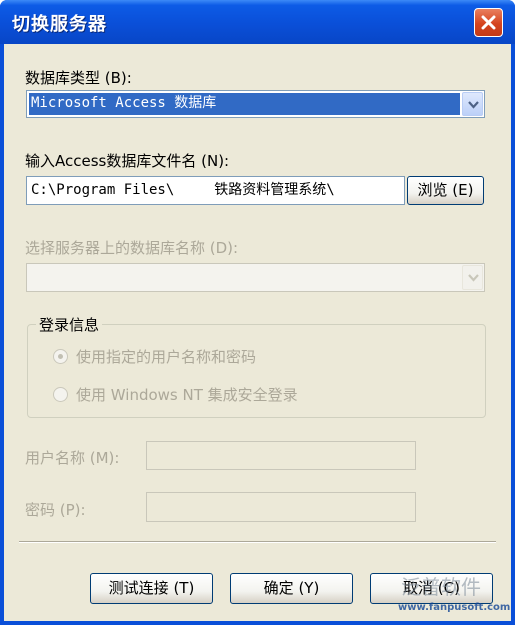  What do you see at coordinates (187, 395) in the screenshot?
I see `radio-windows-label: 使用 Windows NT 集成安全登录` at bounding box center [187, 395].